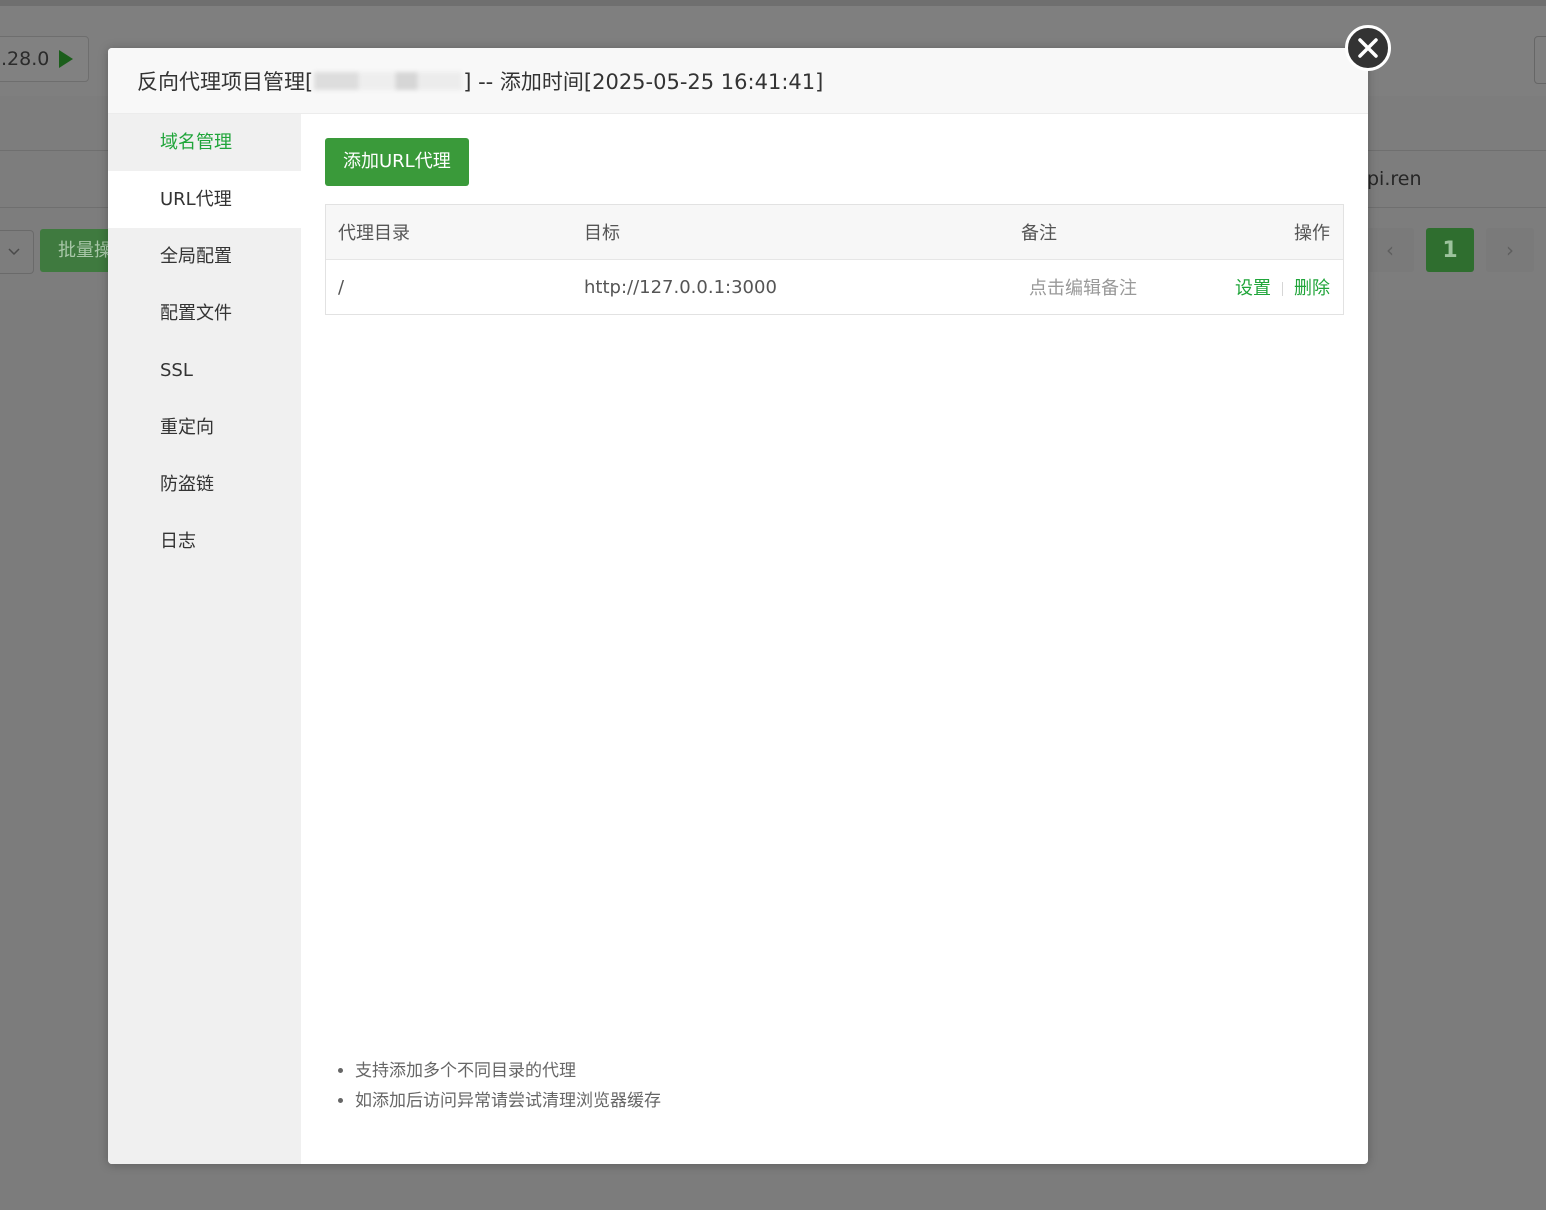  I want to click on close-button, so click(1368, 48).